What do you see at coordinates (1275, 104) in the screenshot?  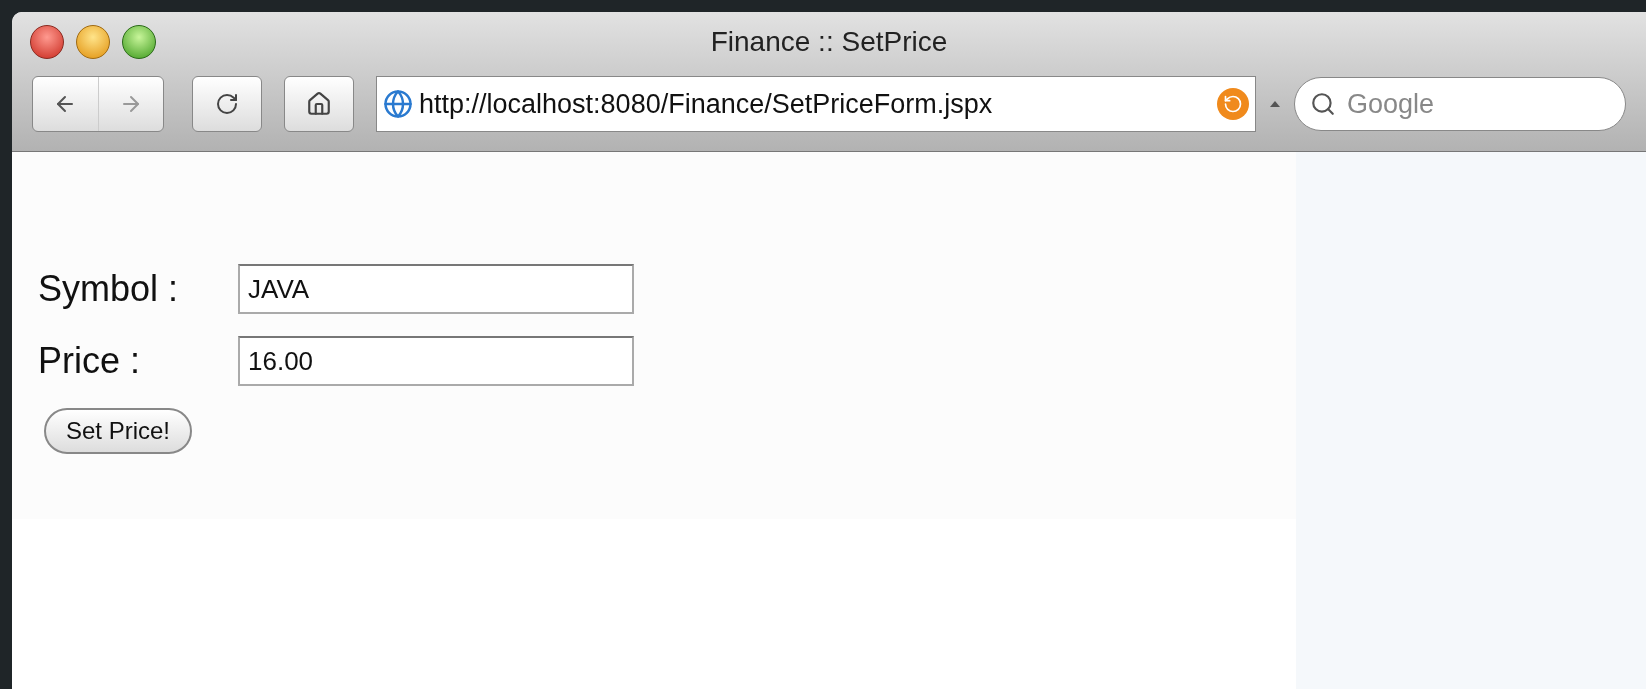 I see `caret-icon` at bounding box center [1275, 104].